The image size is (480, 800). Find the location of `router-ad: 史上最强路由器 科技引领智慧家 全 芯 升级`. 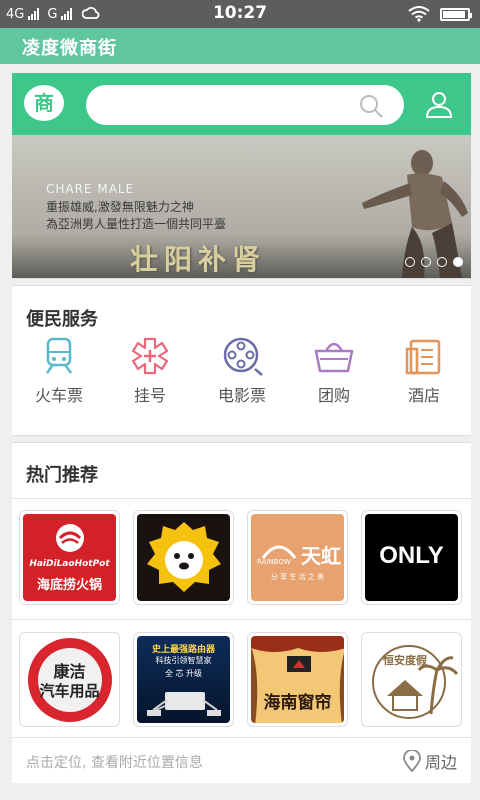

router-ad: 史上最强路由器 科技引领智慧家 全 芯 升级 is located at coordinates (183, 679).